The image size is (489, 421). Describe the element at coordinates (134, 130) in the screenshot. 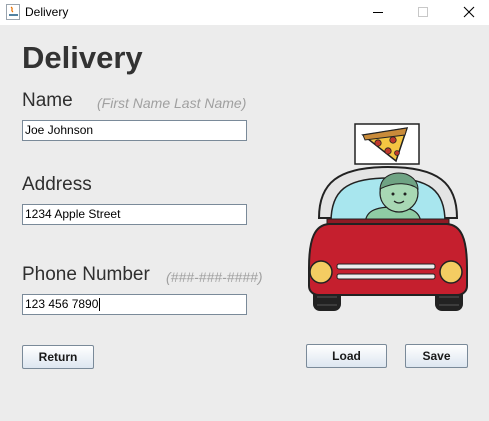

I see `name-field: Joe Johnson` at that location.